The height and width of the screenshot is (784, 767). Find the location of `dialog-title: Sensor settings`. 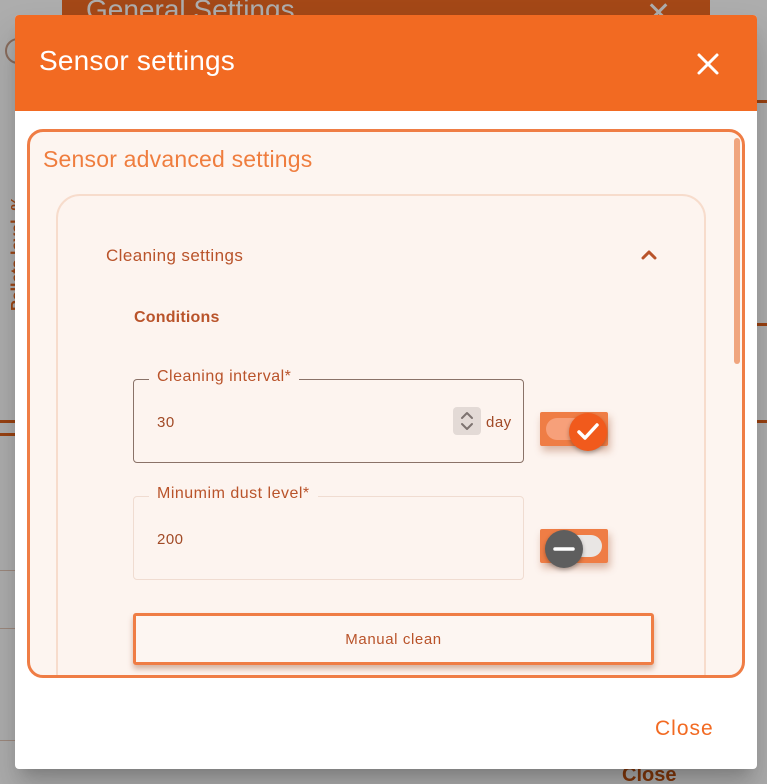

dialog-title: Sensor settings is located at coordinates (137, 60).